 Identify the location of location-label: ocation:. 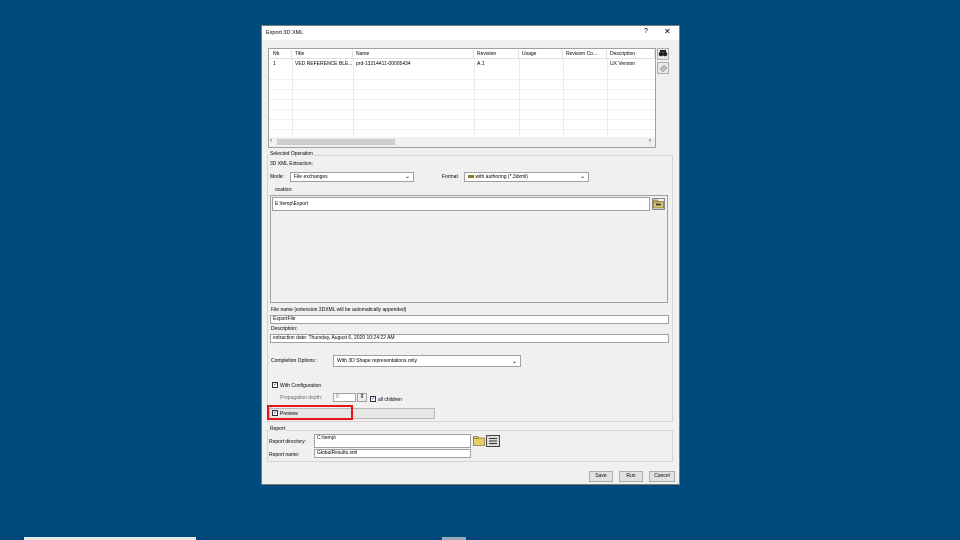
(284, 190).